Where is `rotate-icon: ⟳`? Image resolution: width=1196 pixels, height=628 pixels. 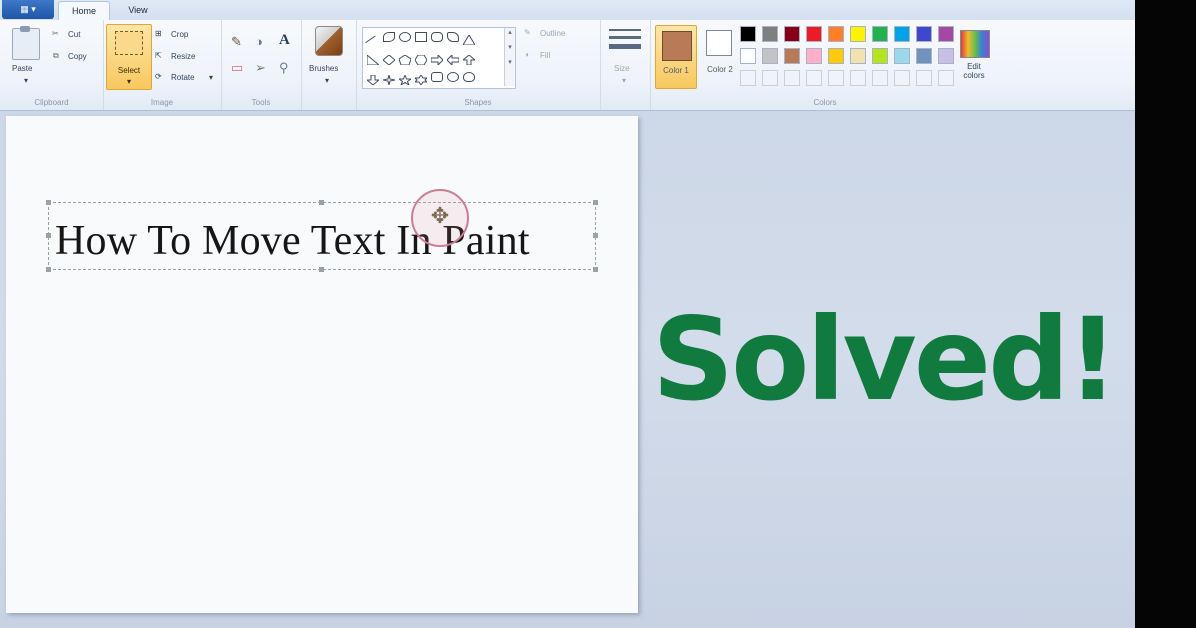
rotate-icon: ⟳ is located at coordinates (158, 76).